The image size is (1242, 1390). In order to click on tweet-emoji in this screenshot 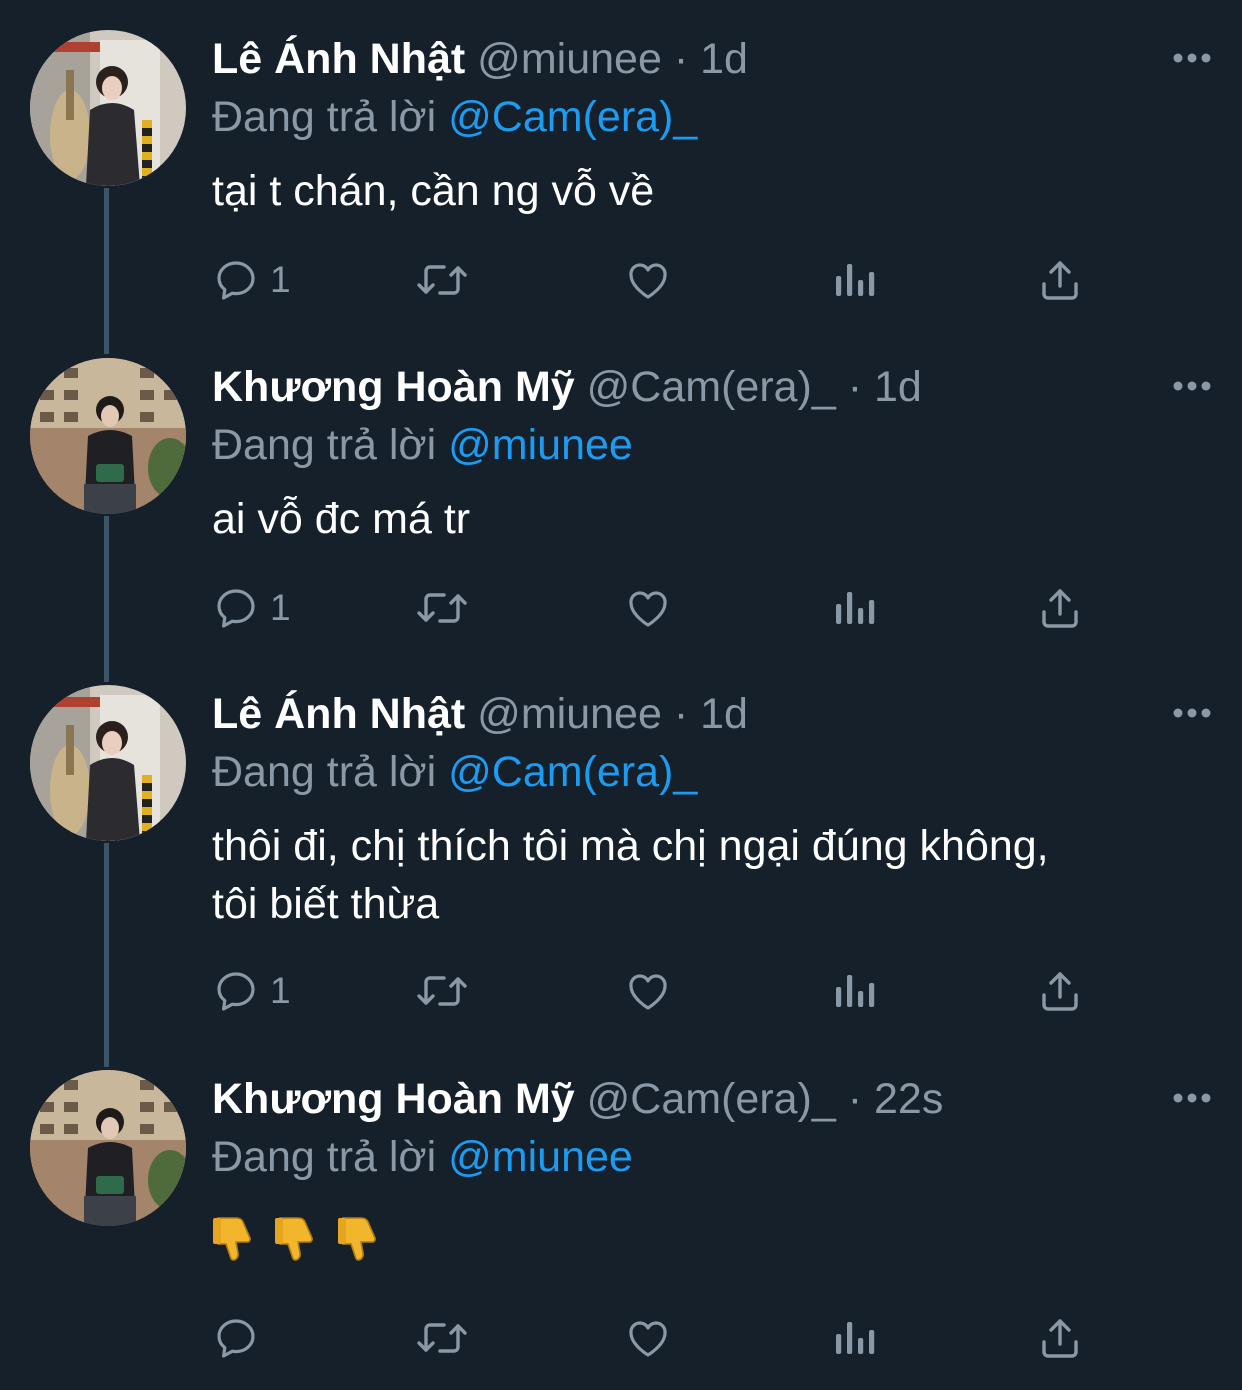, I will do `click(303, 1244)`.